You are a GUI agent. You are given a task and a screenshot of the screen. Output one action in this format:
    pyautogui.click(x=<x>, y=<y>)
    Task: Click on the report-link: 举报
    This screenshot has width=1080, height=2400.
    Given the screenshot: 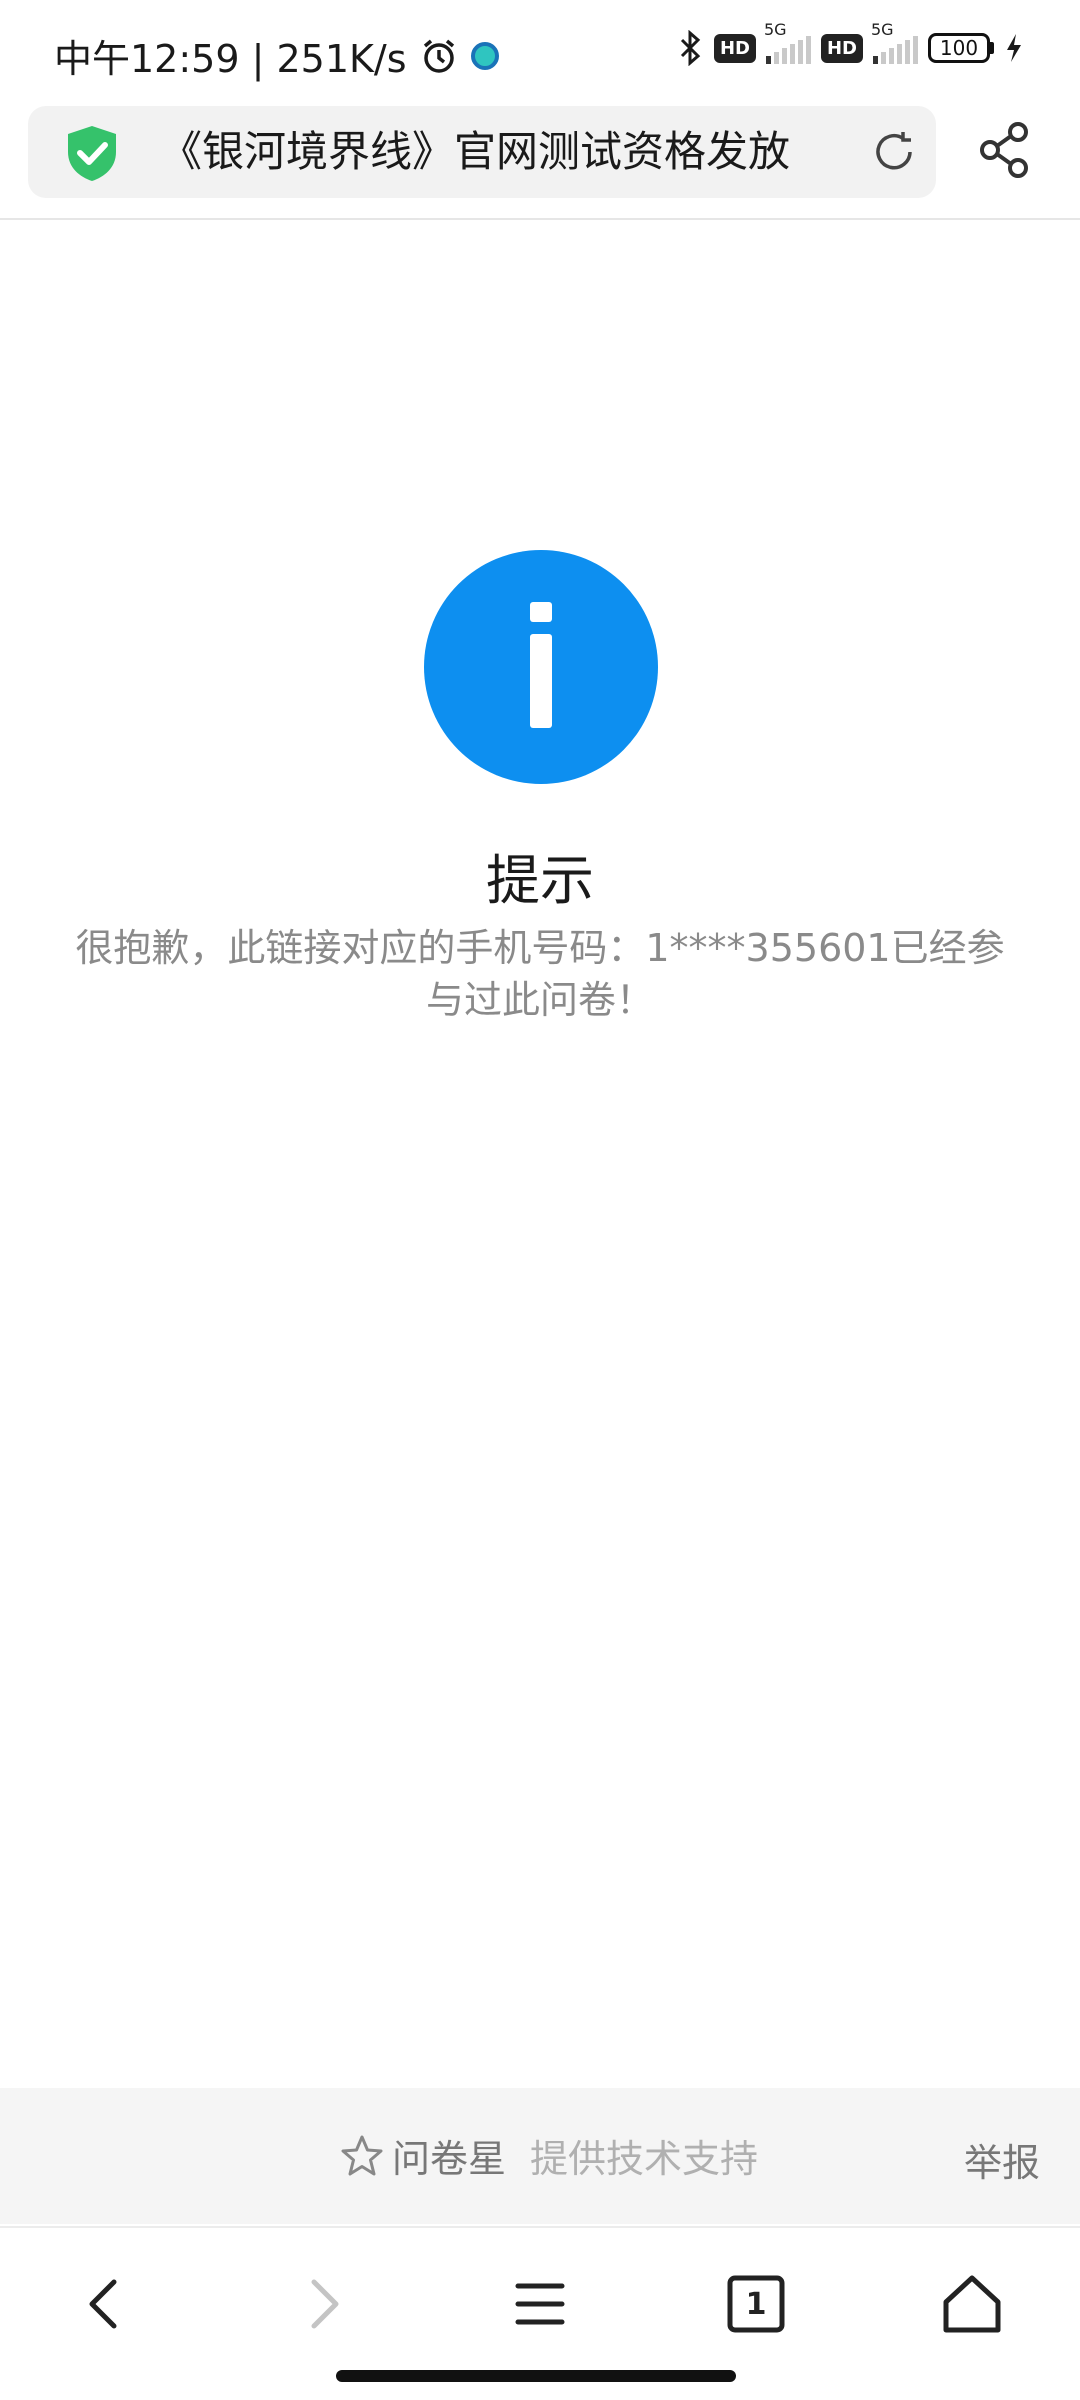 What is the action you would take?
    pyautogui.click(x=1002, y=2159)
    